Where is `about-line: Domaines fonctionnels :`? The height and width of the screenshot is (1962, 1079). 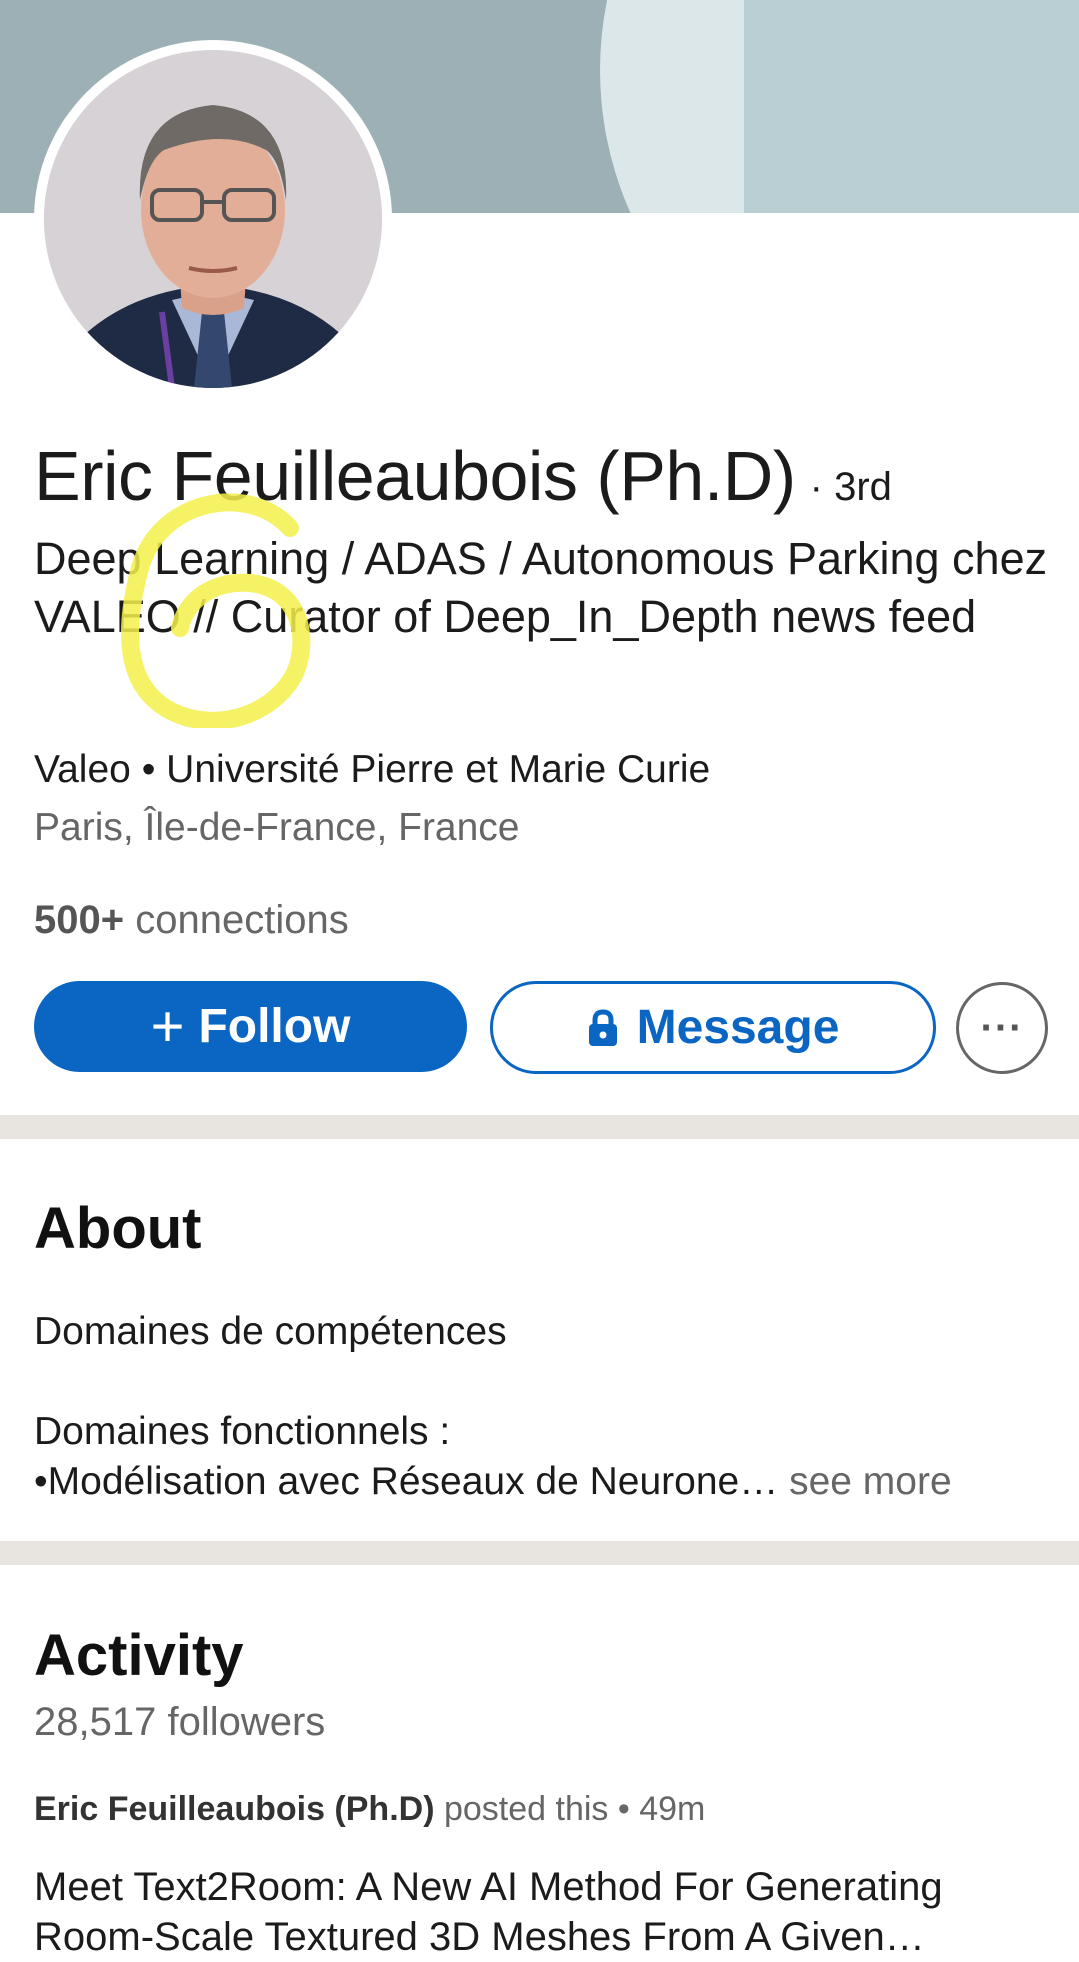
about-line: Domaines fonctionnels : is located at coordinates (242, 1431).